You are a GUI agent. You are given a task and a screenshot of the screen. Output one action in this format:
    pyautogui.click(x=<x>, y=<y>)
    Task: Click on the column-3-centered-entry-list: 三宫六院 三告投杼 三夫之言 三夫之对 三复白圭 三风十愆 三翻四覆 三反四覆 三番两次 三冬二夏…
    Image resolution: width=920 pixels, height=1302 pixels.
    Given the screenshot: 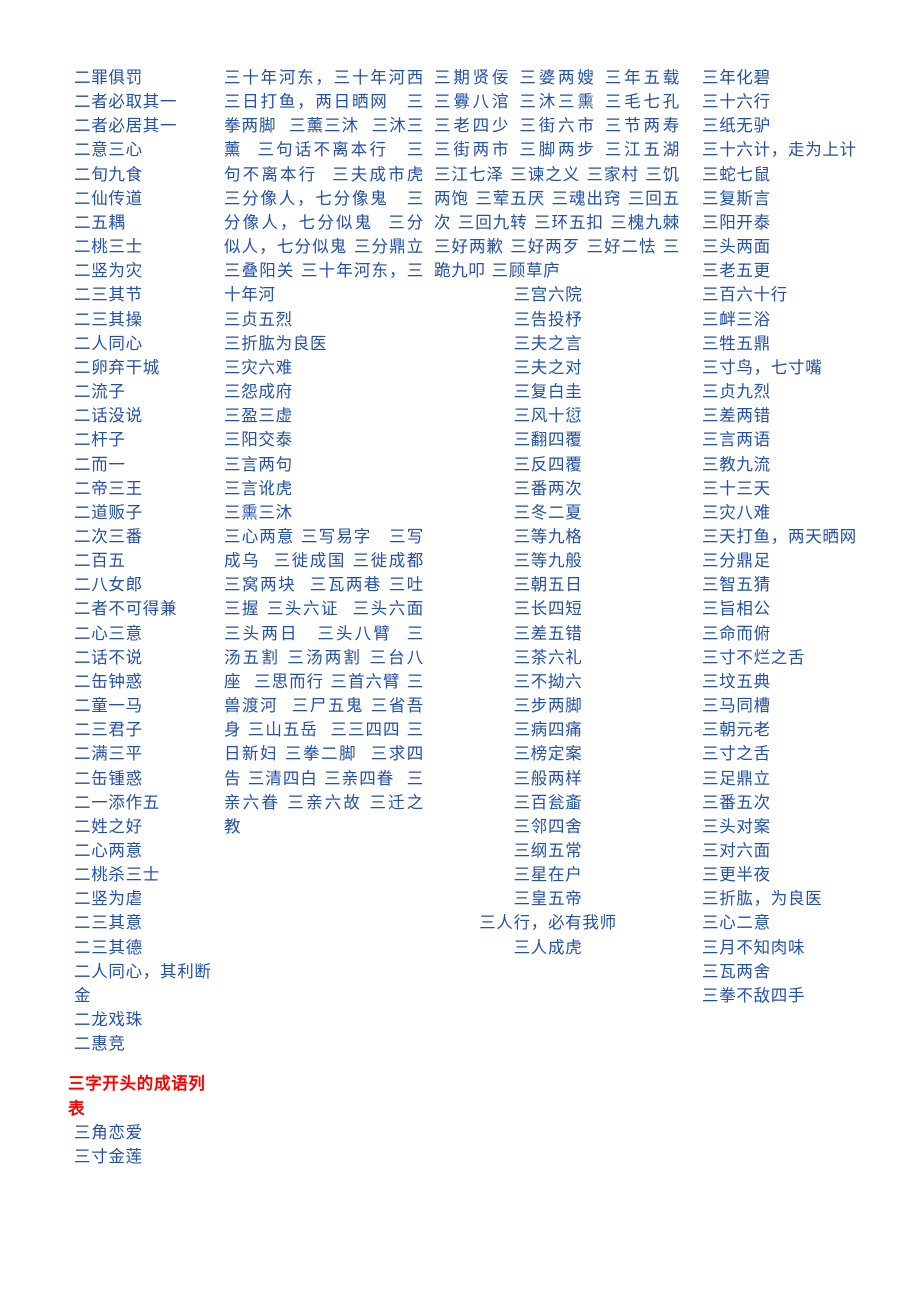 What is the action you would take?
    pyautogui.click(x=557, y=621)
    